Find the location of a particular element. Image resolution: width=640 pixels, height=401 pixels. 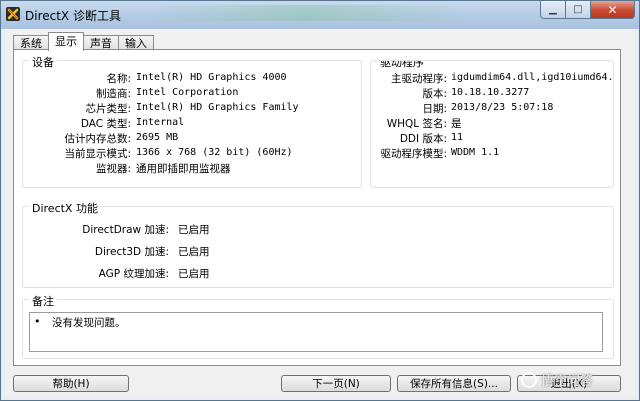

direct3d-value: 已启用 is located at coordinates (194, 252).